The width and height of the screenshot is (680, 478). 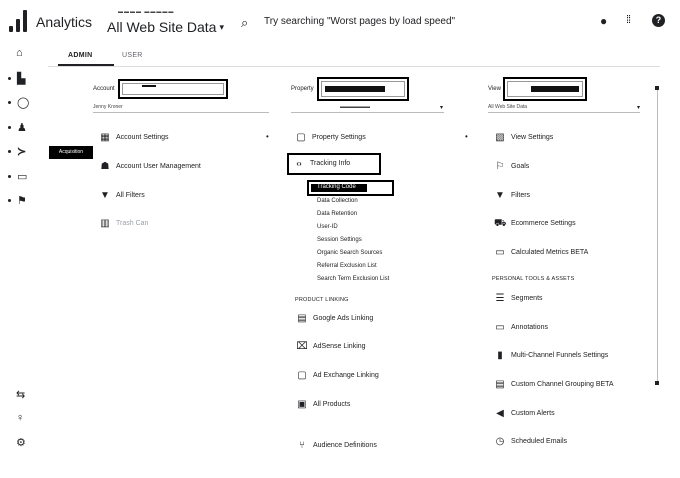 What do you see at coordinates (302, 445) in the screenshot?
I see `audience-definitions-icon: ⑂` at bounding box center [302, 445].